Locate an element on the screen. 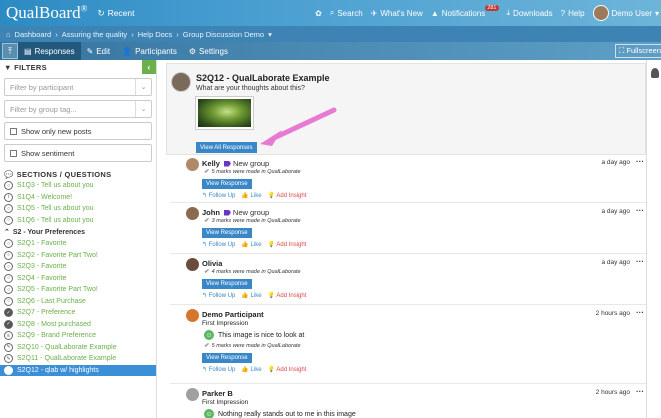 The width and height of the screenshot is (661, 418). view-all-responses-button: View All Responses is located at coordinates (226, 147).